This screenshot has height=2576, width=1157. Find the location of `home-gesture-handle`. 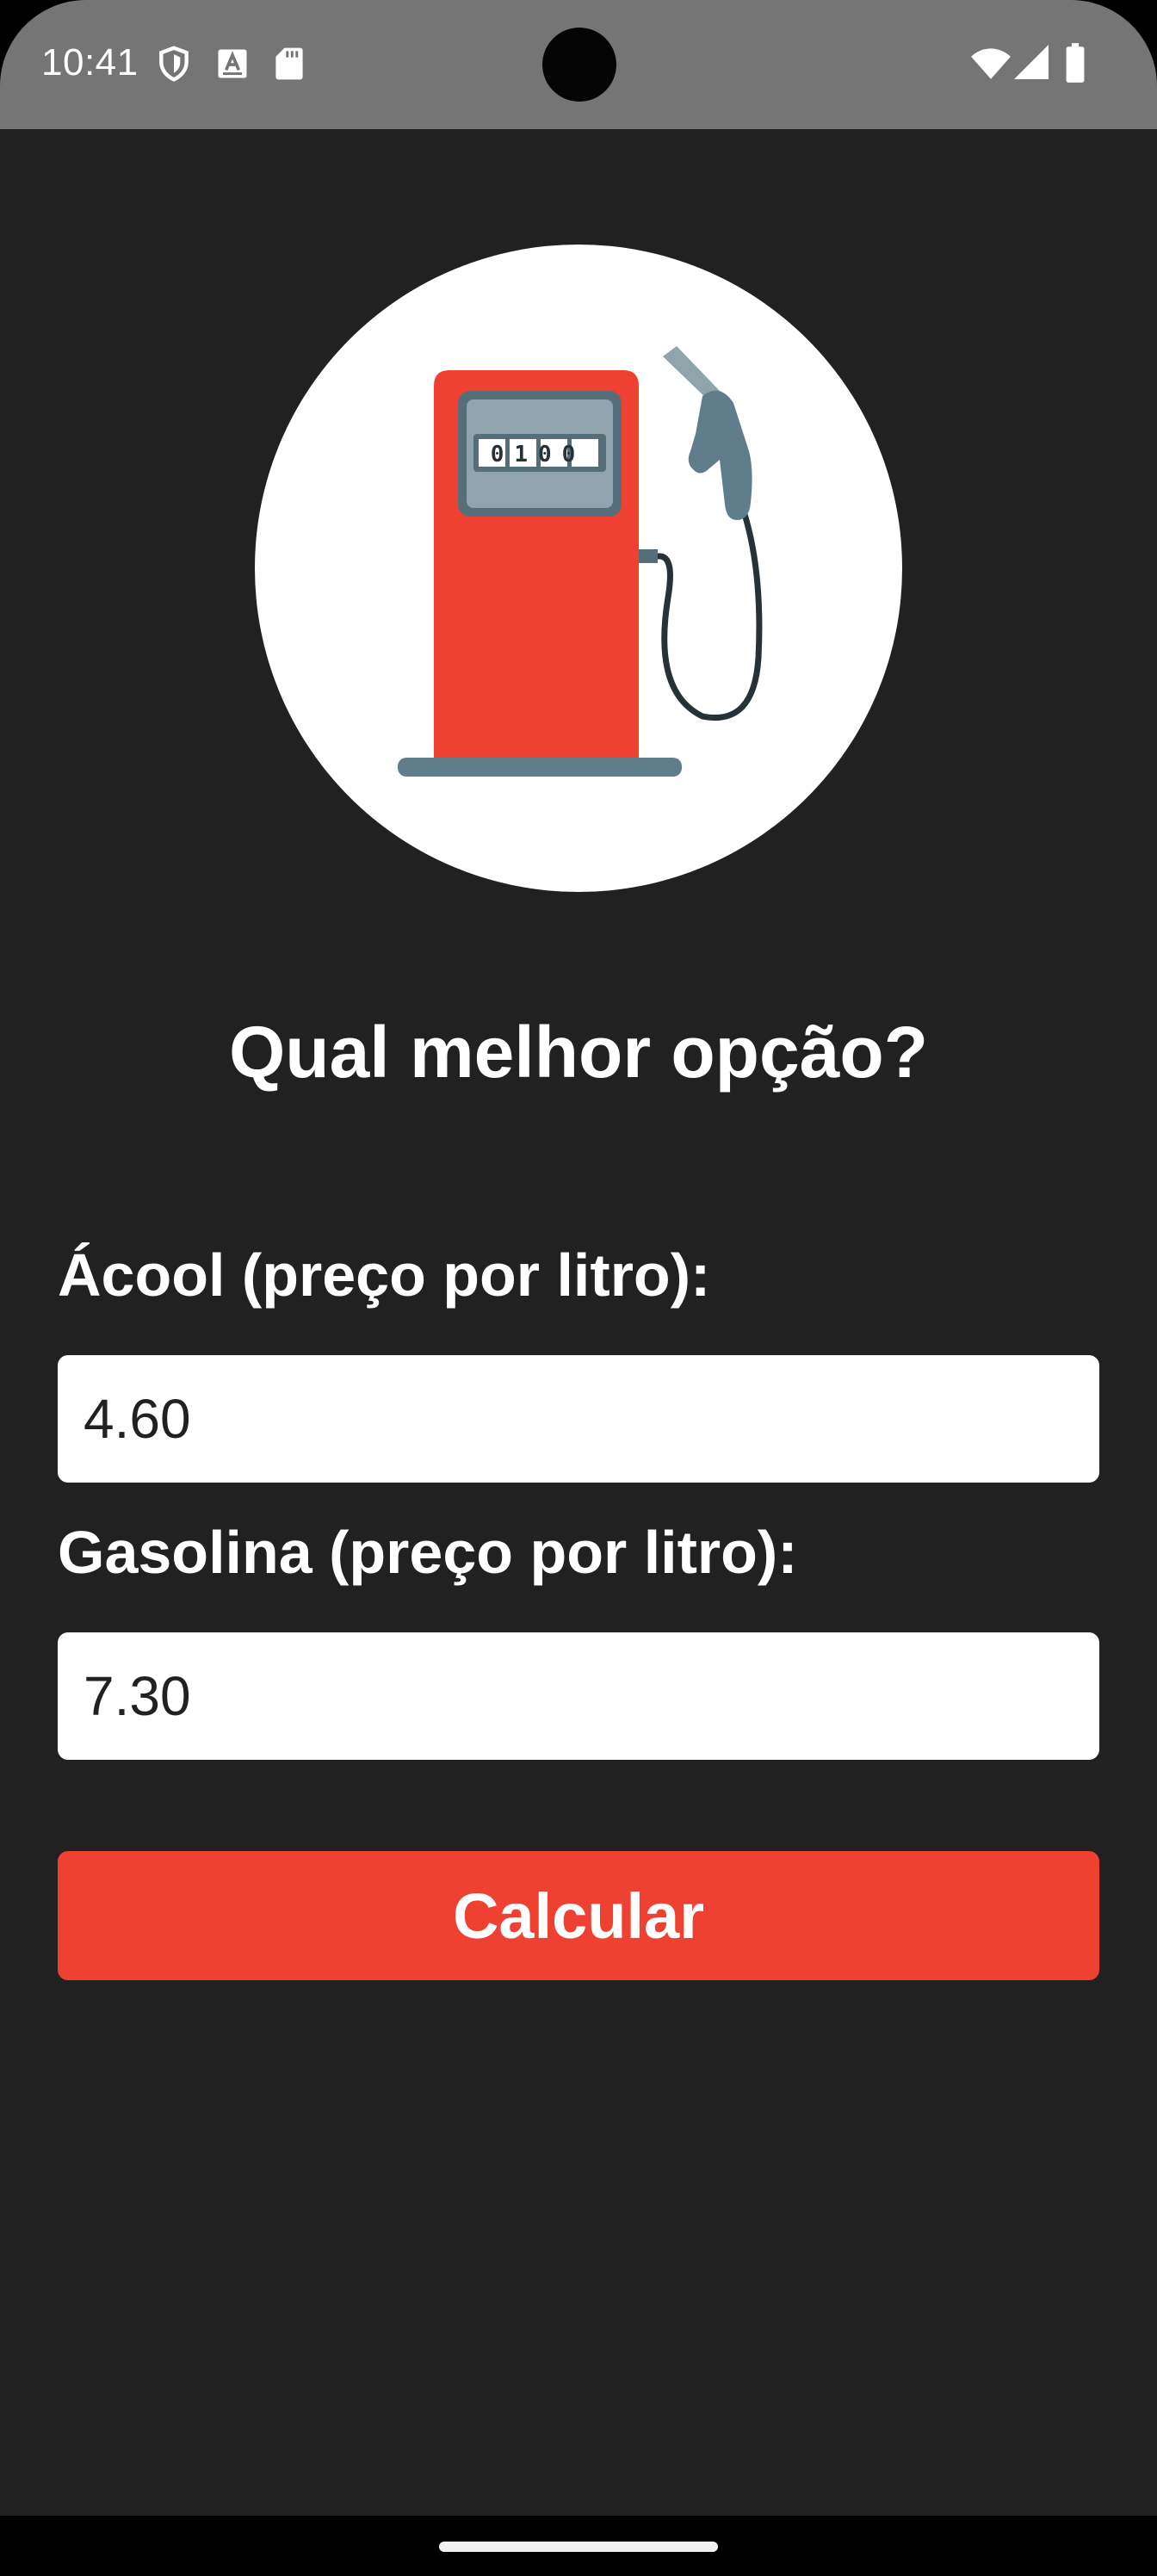

home-gesture-handle is located at coordinates (579, 2547).